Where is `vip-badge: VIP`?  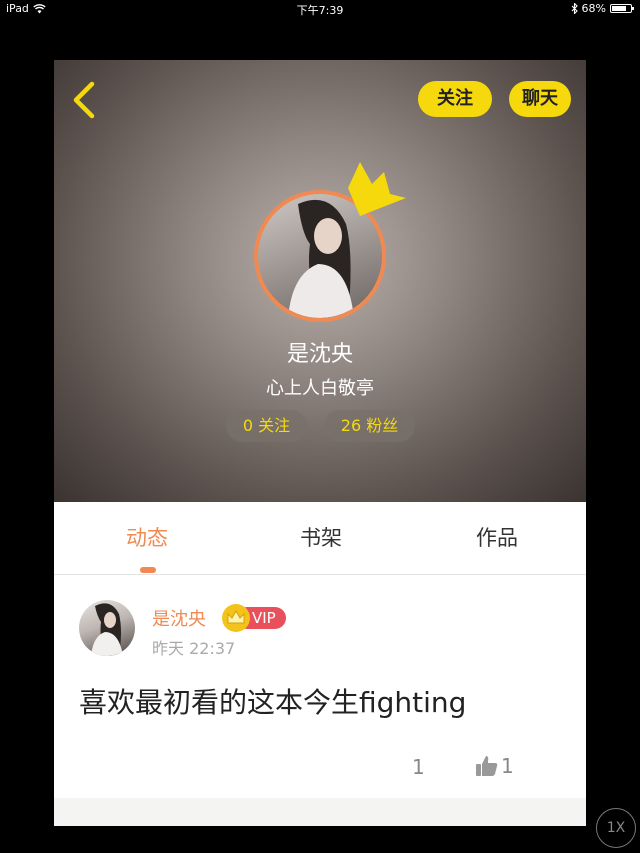 vip-badge: VIP is located at coordinates (255, 618).